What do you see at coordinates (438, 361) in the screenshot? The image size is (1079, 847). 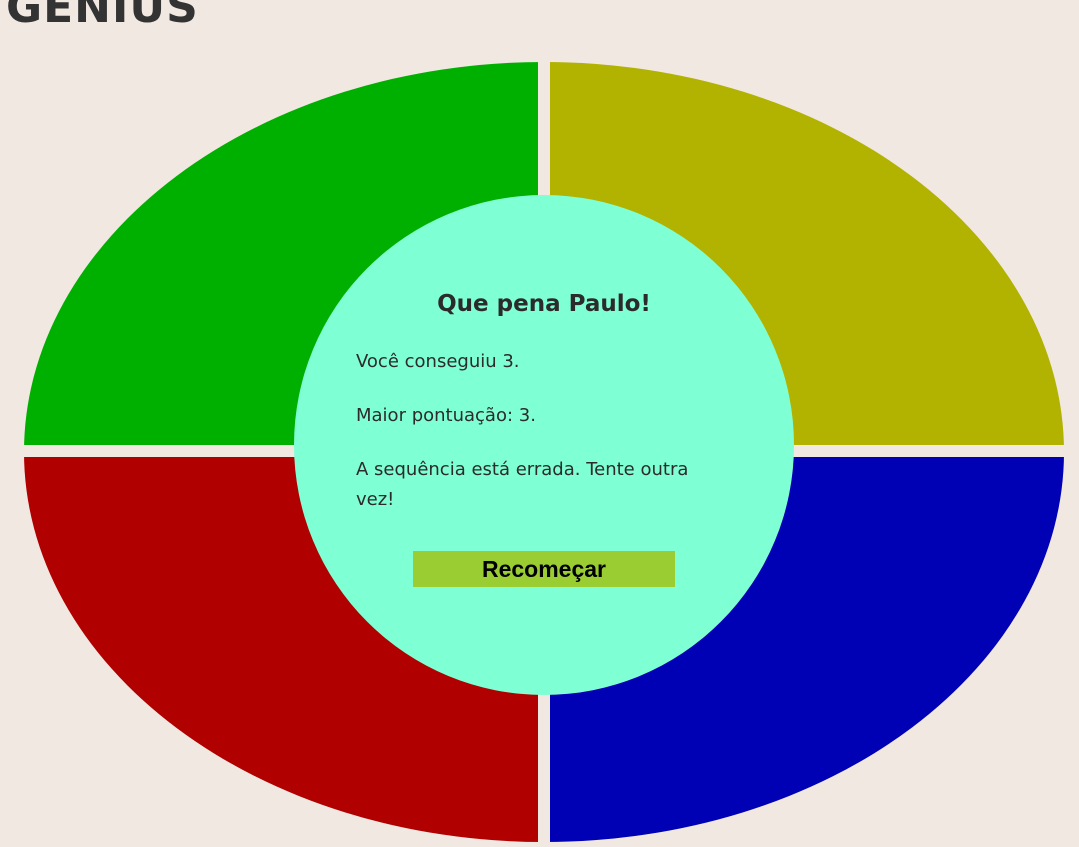 I see `score-text: Você conseguiu 3.` at bounding box center [438, 361].